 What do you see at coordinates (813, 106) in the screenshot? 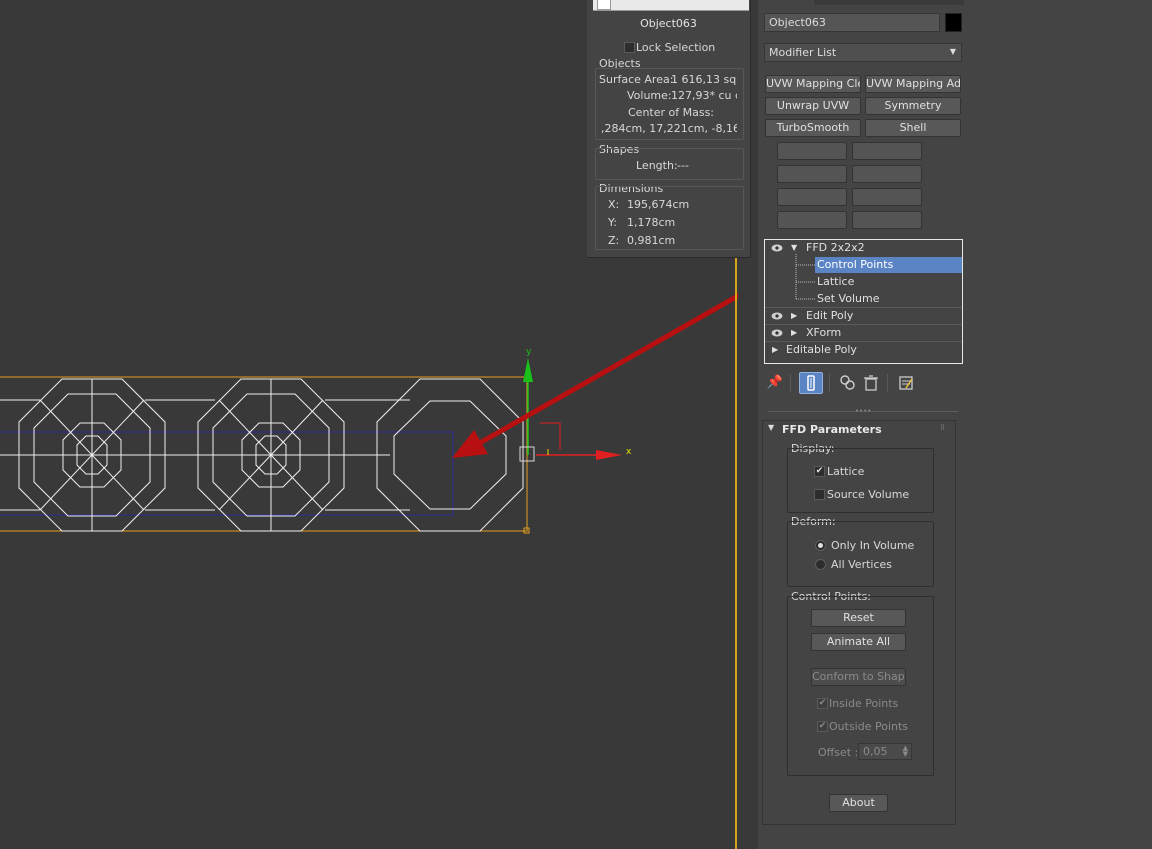
I see `unwrap-uvw-button: Unwrap UVW` at bounding box center [813, 106].